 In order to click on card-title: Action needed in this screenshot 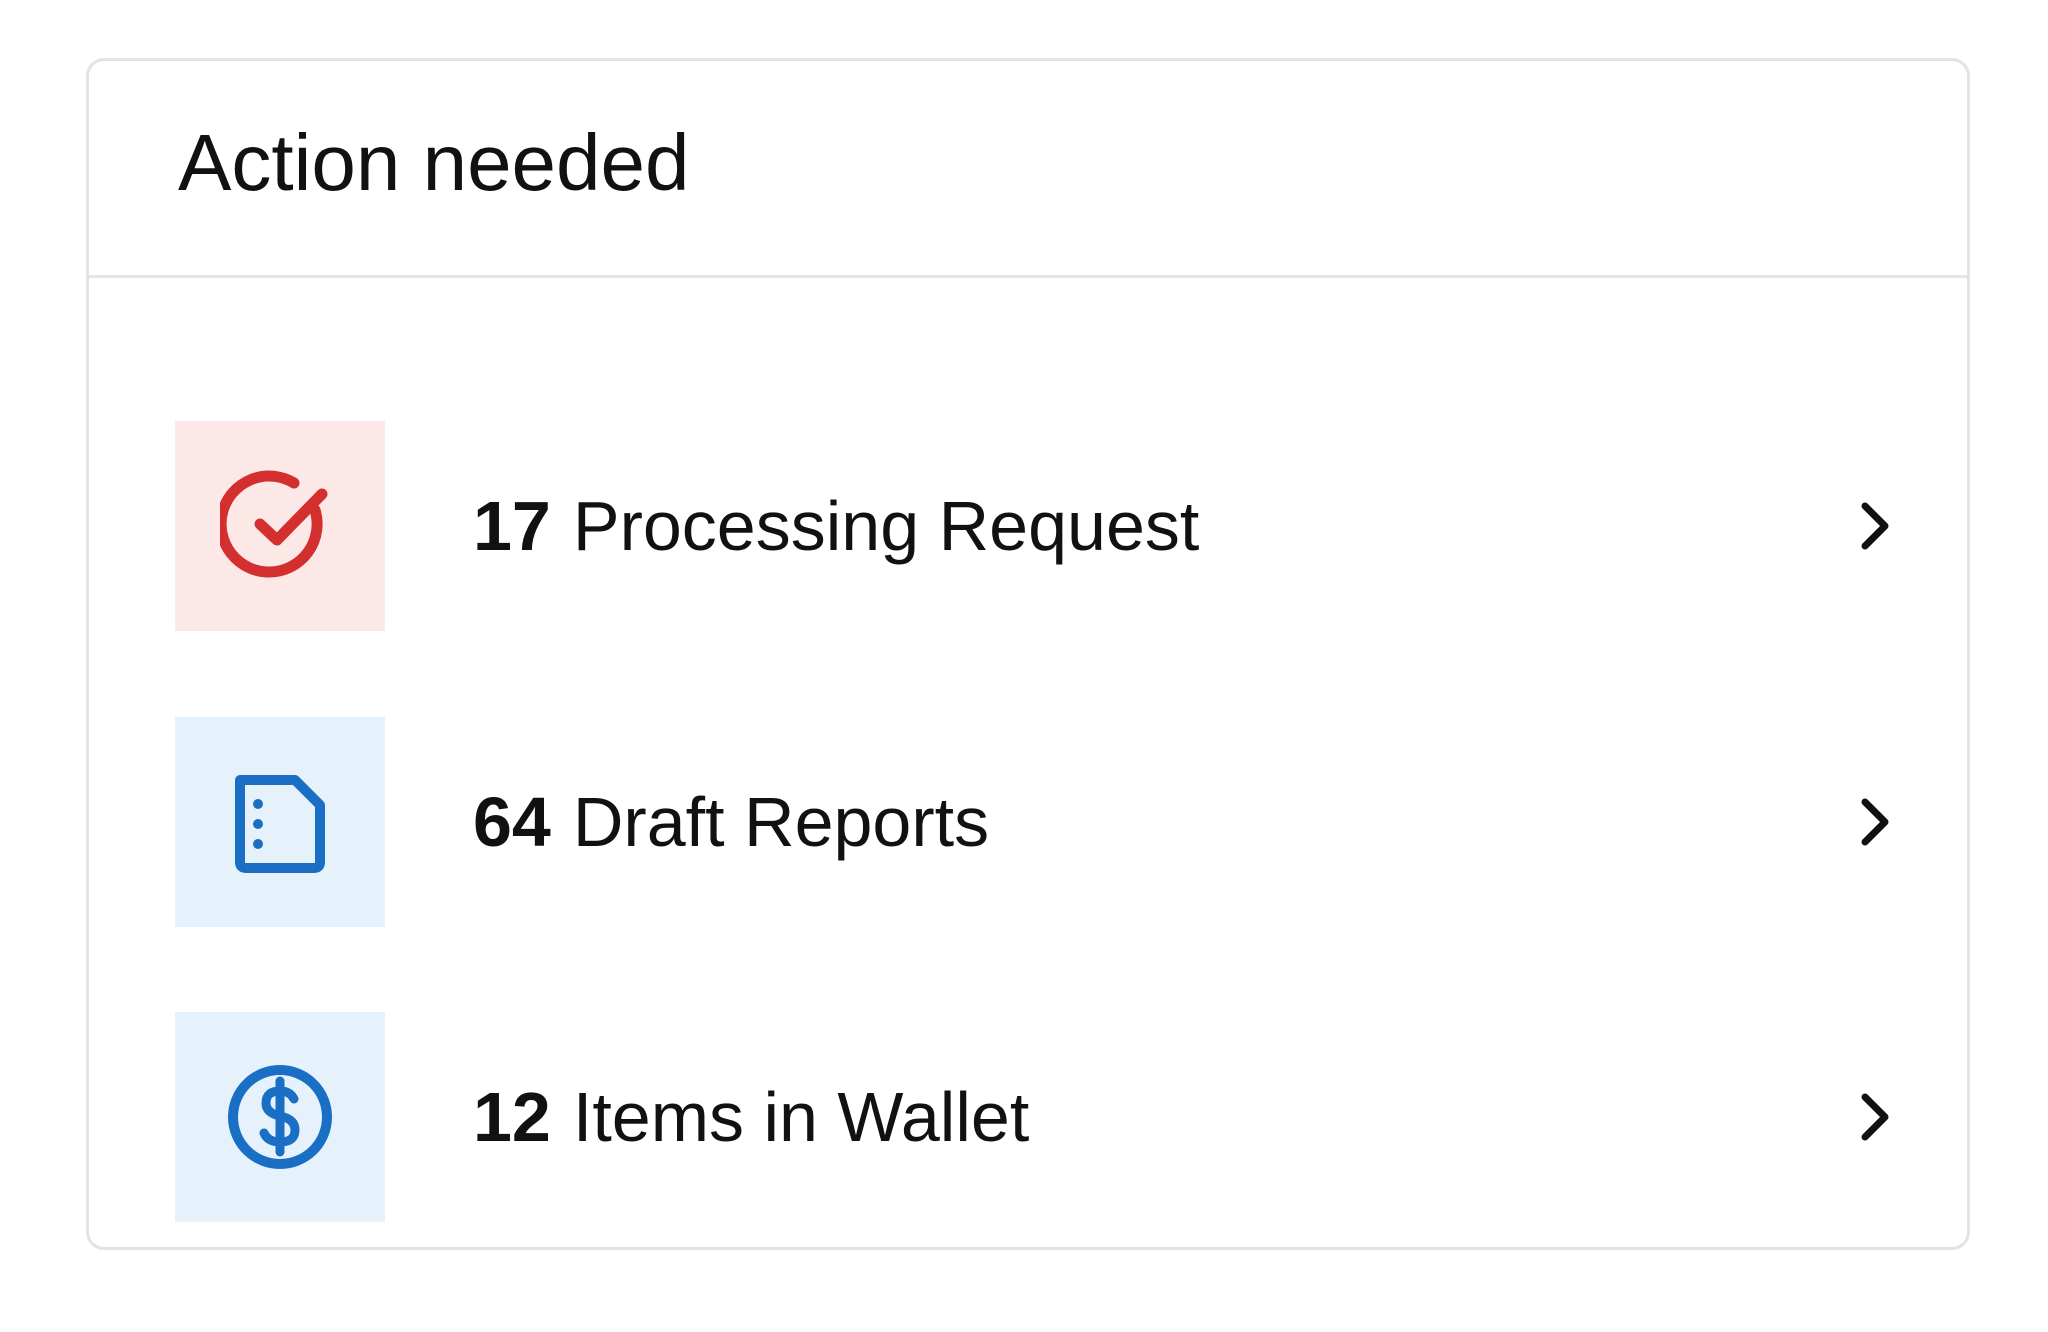, I will do `click(434, 162)`.